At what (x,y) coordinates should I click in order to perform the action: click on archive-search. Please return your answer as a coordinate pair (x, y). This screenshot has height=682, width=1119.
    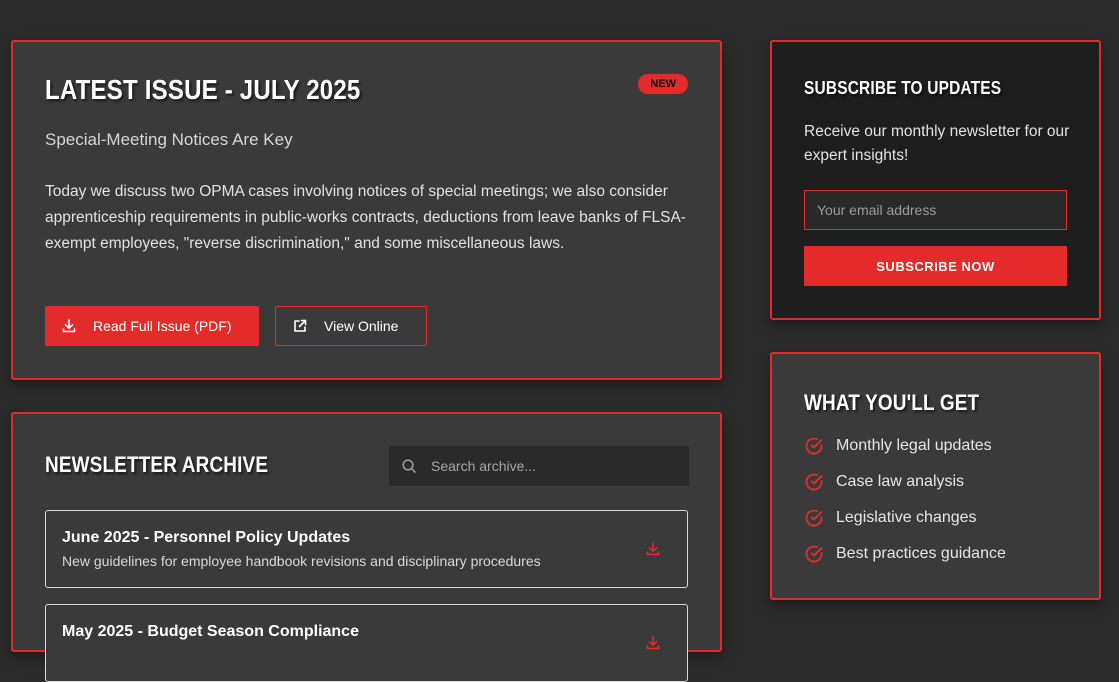
    Looking at the image, I should click on (539, 466).